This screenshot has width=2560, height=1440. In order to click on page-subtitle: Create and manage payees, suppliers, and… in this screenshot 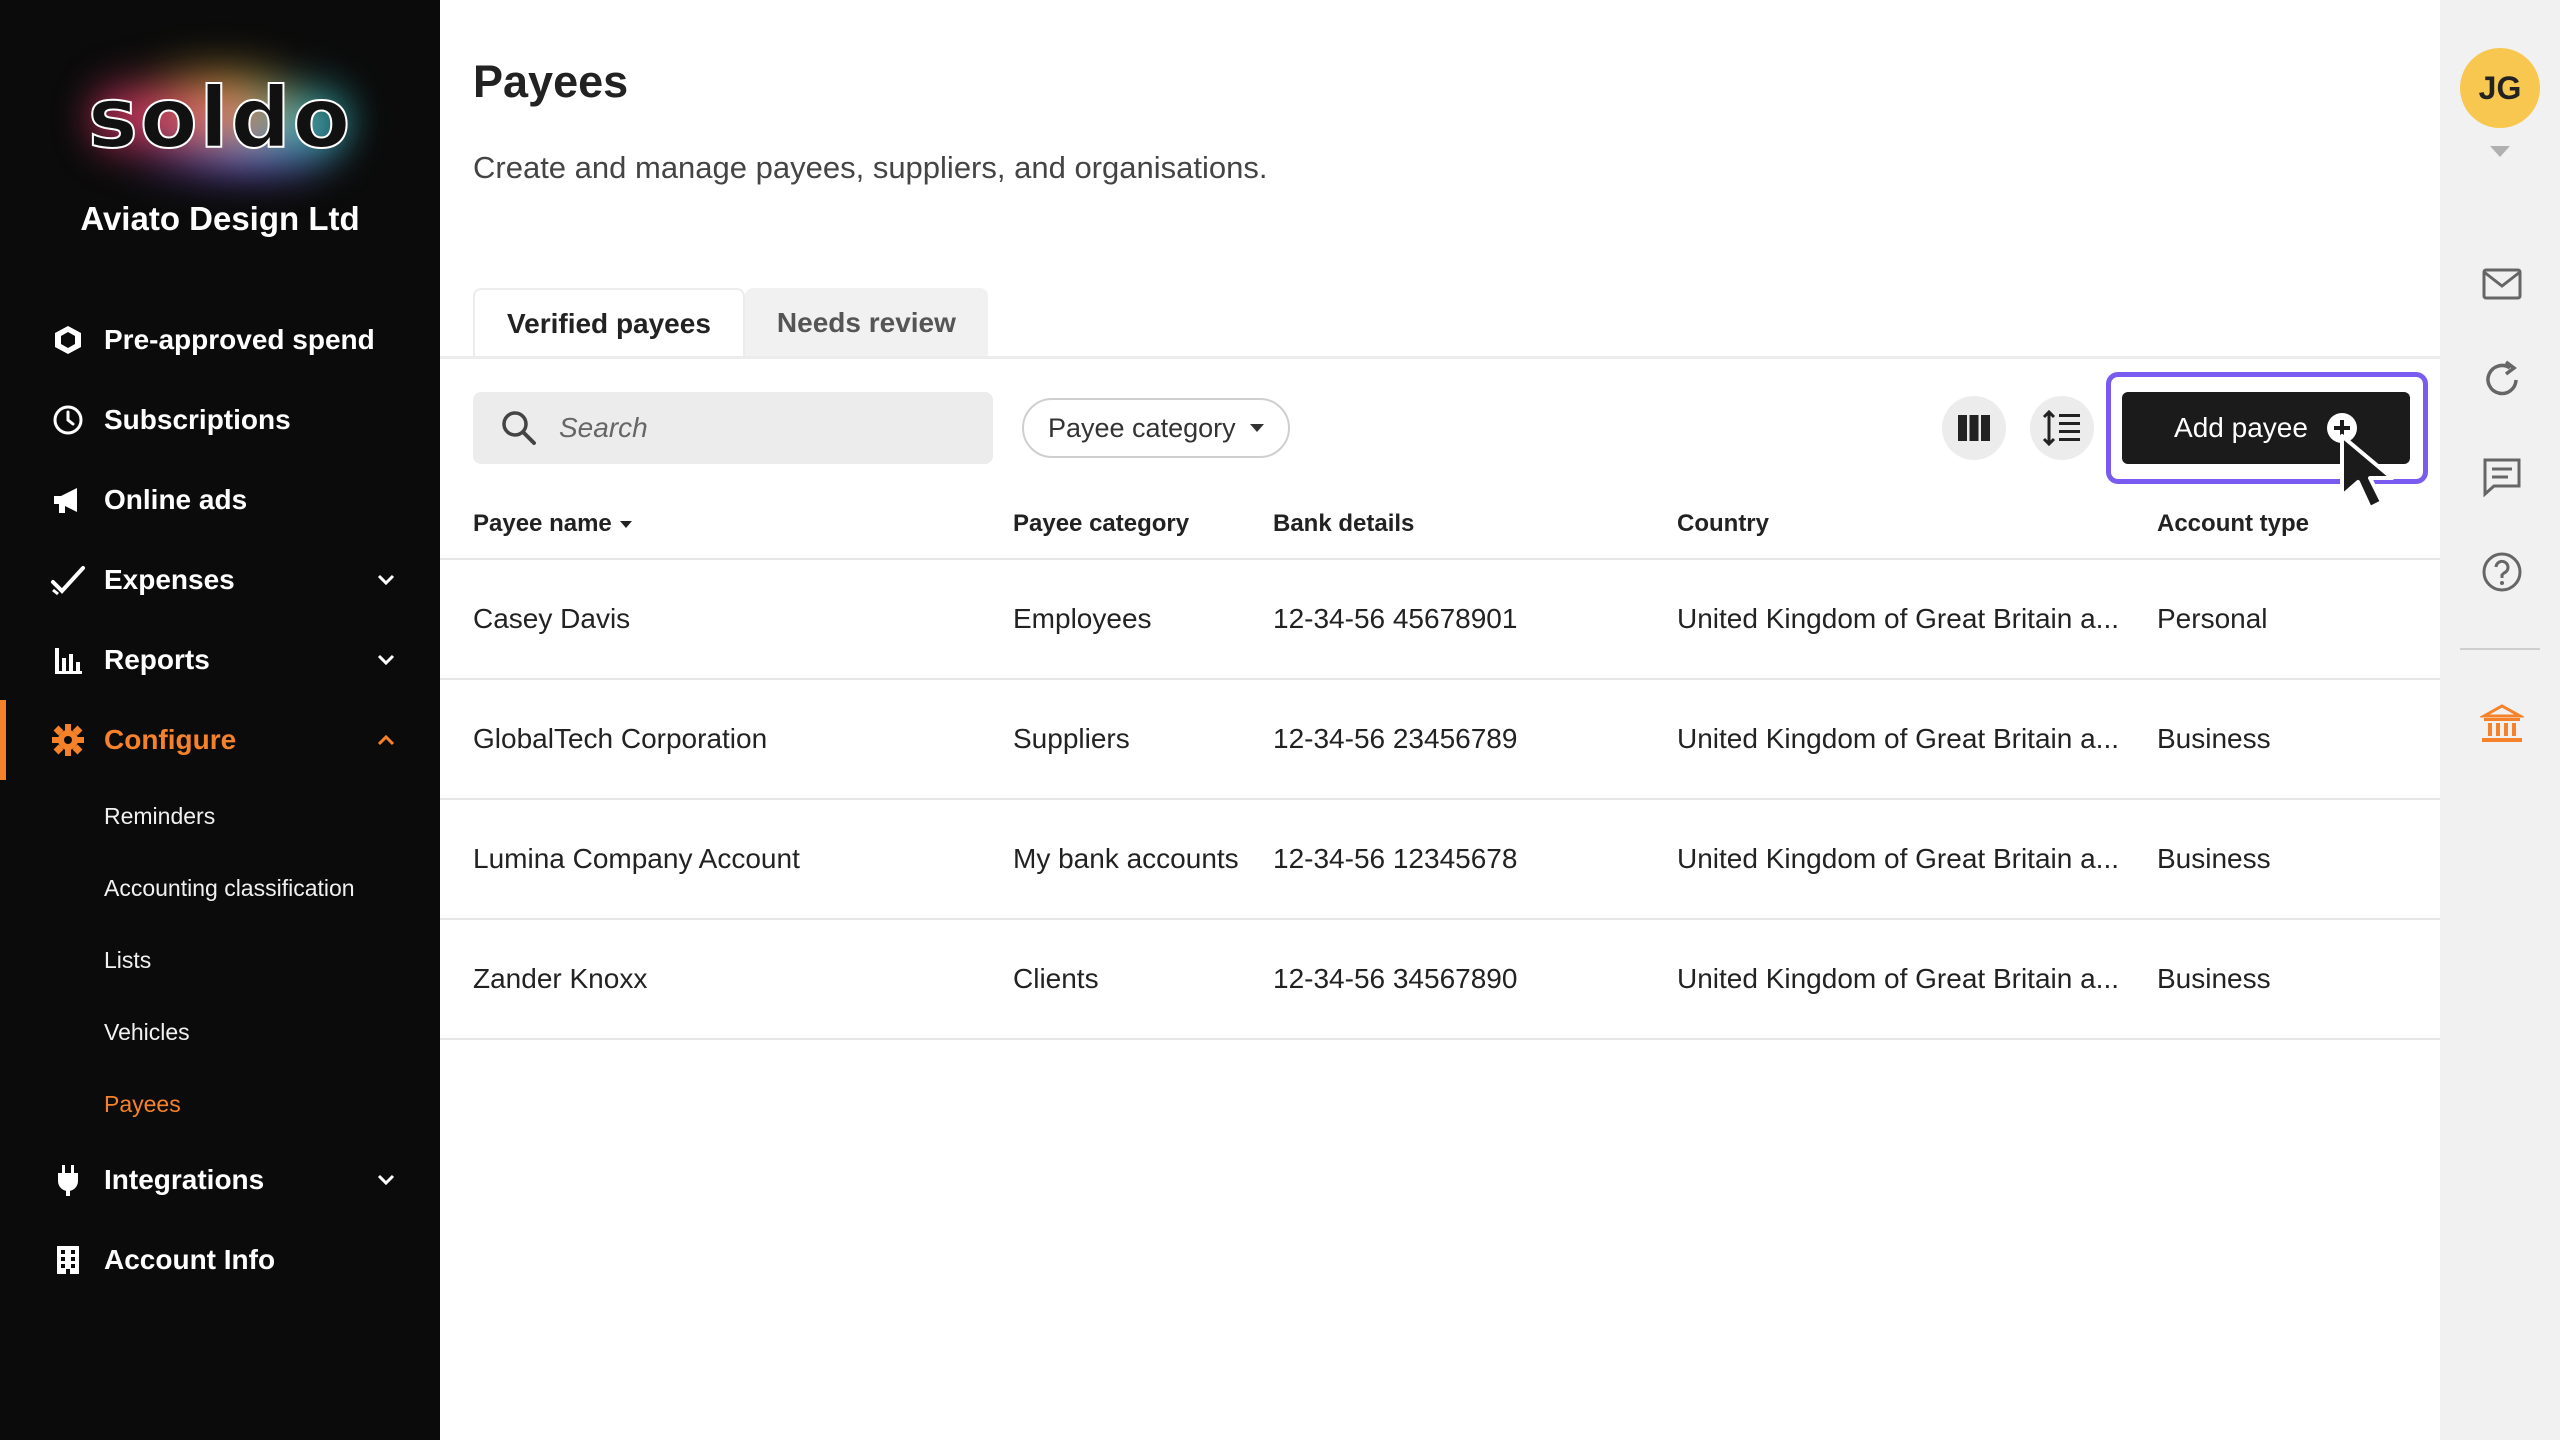, I will do `click(870, 167)`.